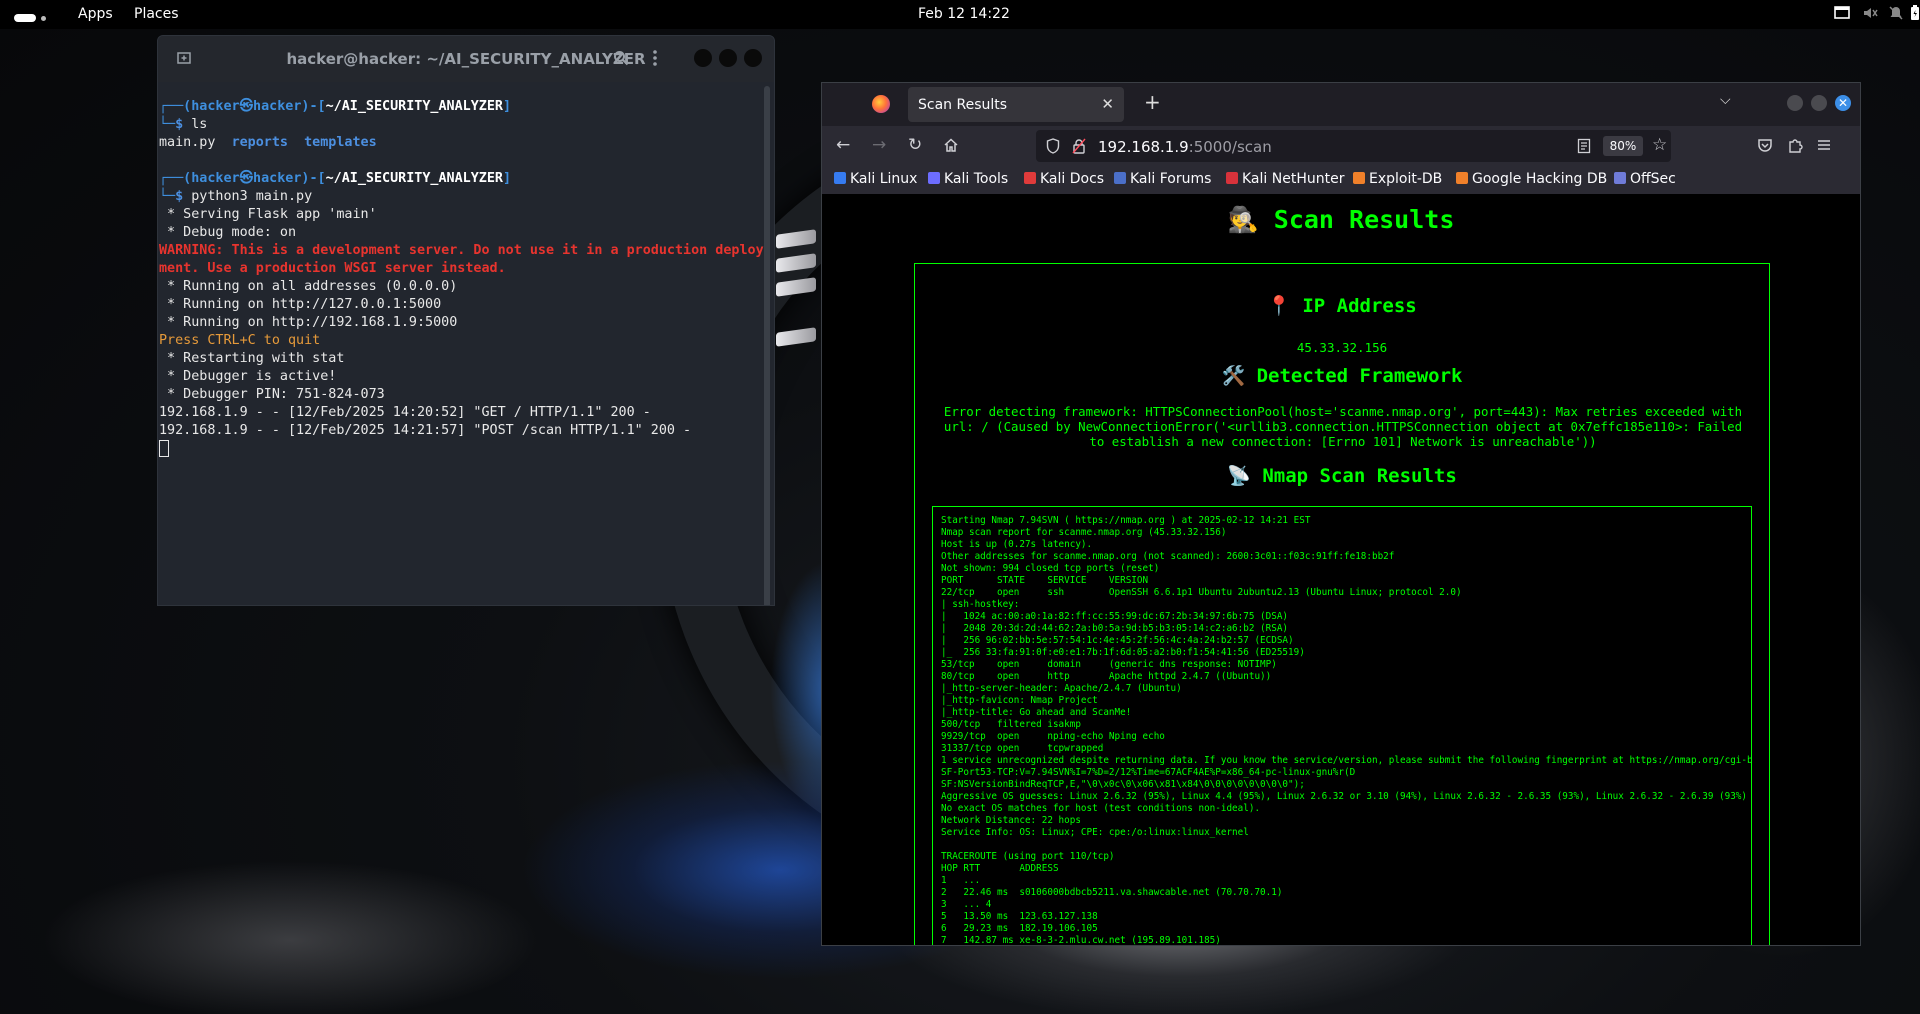 This screenshot has height=1014, width=1920. I want to click on bookmark-kali-docs: Kali Docs, so click(1064, 179).